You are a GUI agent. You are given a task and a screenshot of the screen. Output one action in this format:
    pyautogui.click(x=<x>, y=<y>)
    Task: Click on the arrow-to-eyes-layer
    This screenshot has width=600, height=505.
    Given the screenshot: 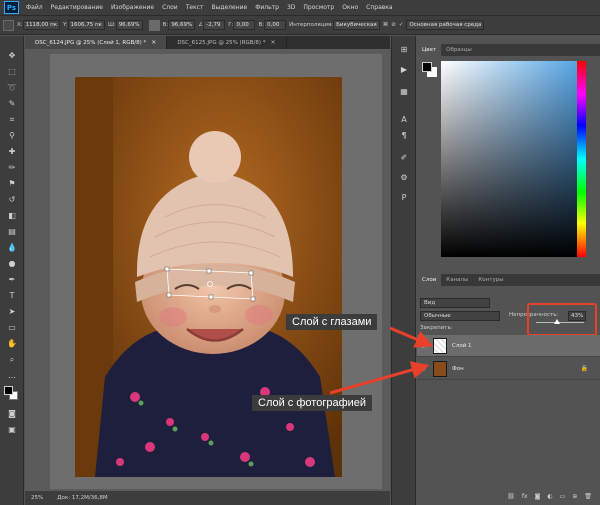 What is the action you would take?
    pyautogui.click(x=411, y=337)
    